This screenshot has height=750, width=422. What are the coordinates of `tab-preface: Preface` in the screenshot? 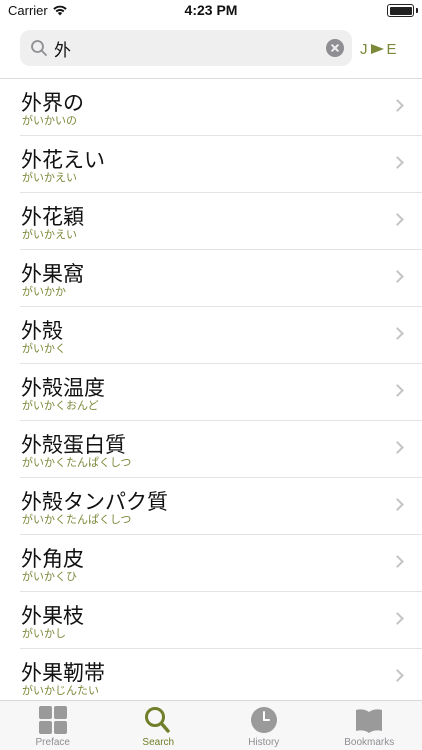 It's located at (53, 725).